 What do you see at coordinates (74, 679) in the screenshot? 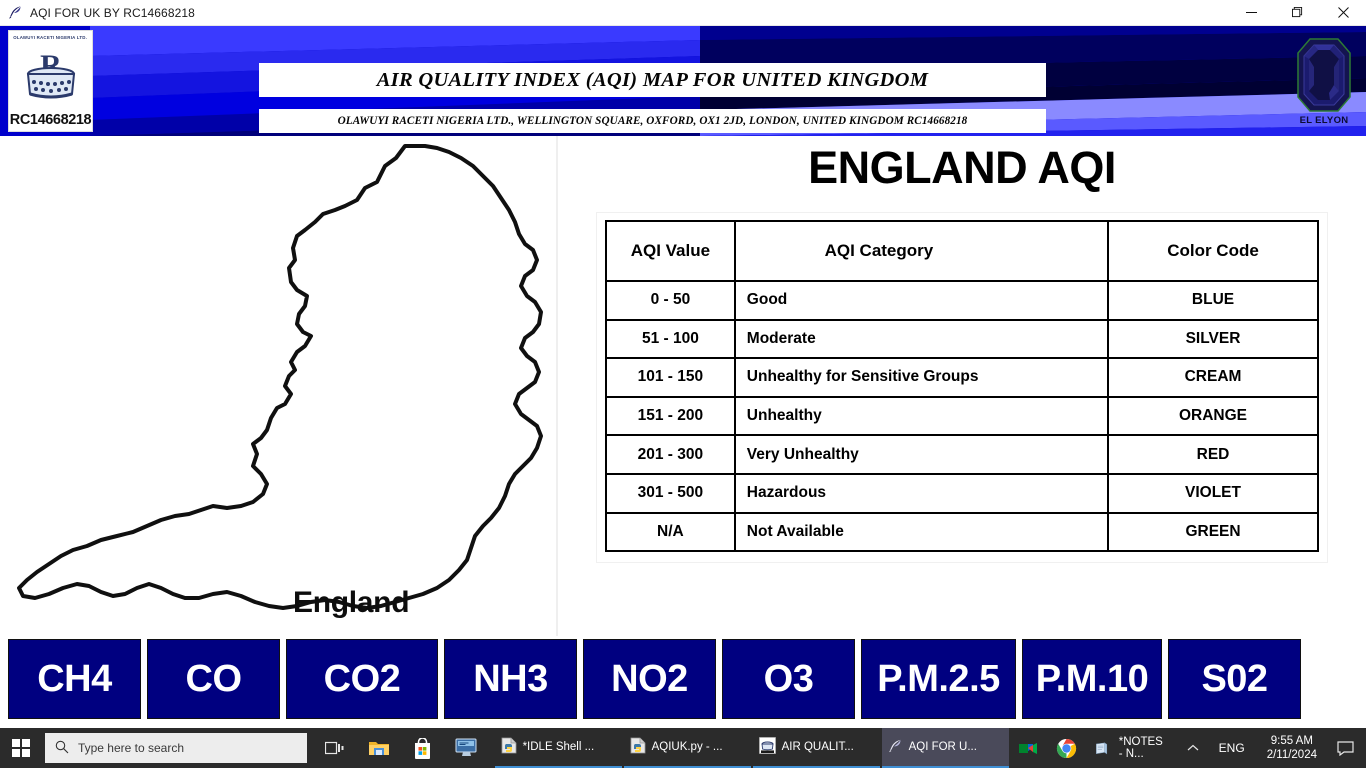
I see `pollutant-button-ch4: CH4` at bounding box center [74, 679].